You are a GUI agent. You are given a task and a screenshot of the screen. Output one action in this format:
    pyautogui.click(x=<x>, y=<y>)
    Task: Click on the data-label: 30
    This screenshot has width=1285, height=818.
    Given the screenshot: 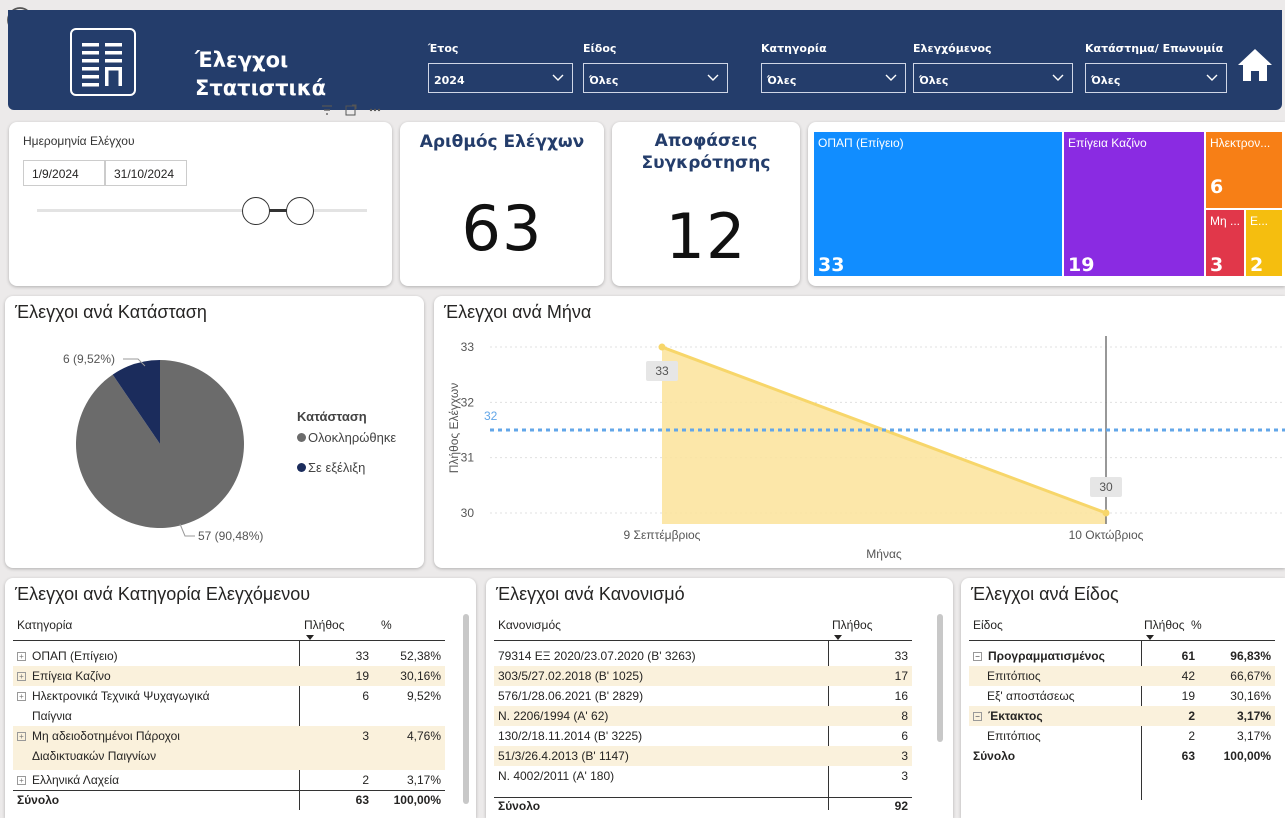 What is the action you would take?
    pyautogui.click(x=1106, y=487)
    